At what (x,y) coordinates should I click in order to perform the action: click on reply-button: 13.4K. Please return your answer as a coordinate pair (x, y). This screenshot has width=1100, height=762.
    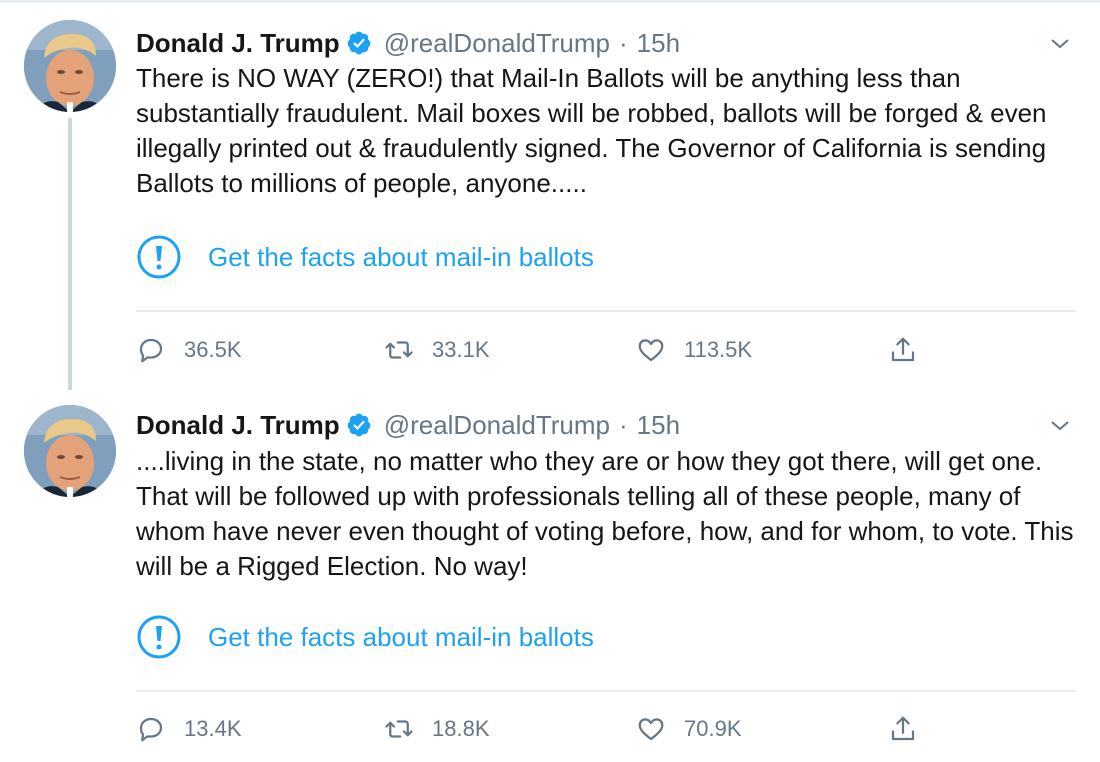
    Looking at the image, I should click on (189, 729).